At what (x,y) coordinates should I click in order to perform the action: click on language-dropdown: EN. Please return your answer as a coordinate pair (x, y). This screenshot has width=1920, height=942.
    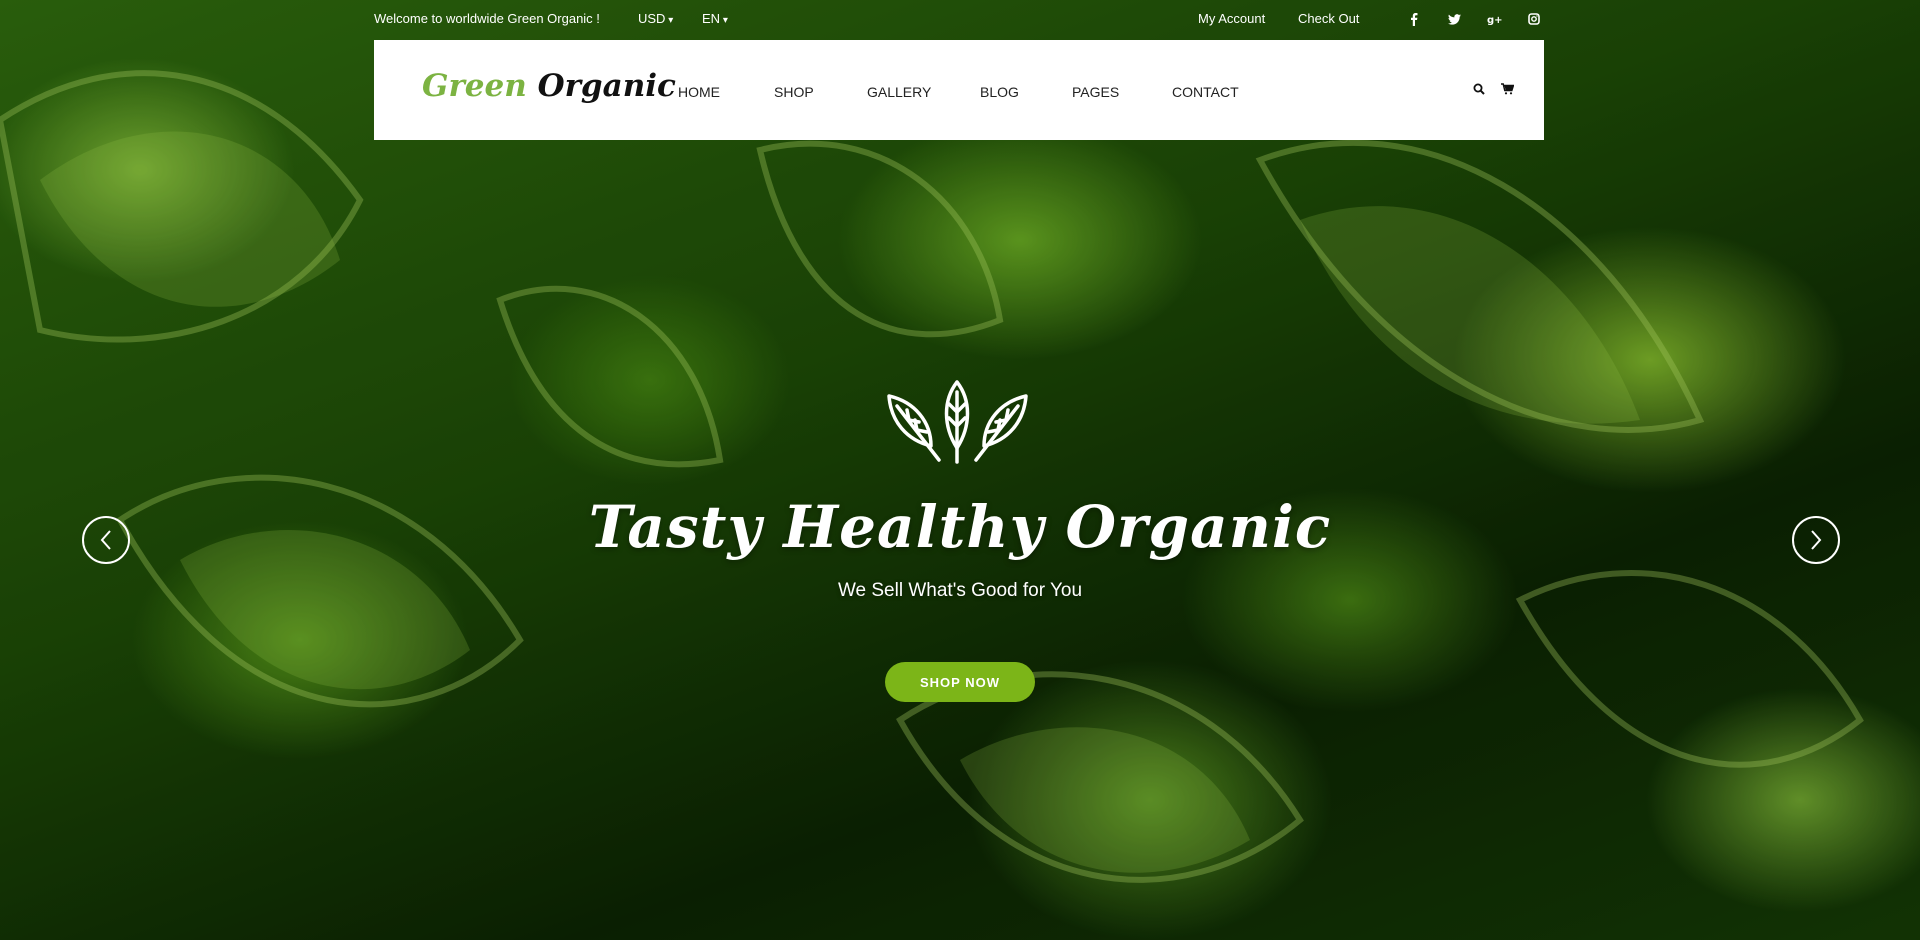
    Looking at the image, I should click on (715, 18).